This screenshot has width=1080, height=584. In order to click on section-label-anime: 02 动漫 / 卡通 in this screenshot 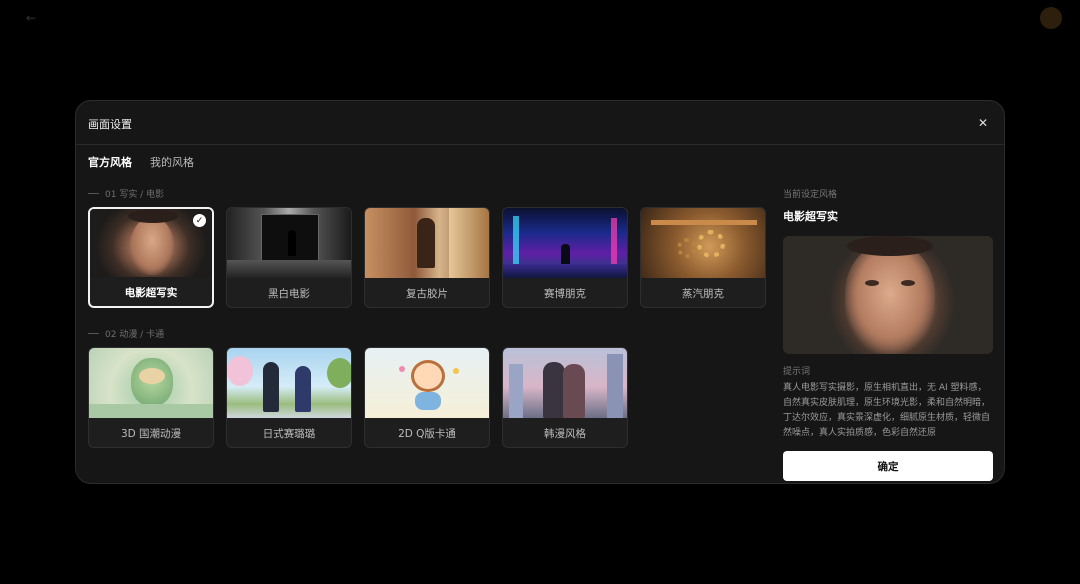, I will do `click(126, 333)`.